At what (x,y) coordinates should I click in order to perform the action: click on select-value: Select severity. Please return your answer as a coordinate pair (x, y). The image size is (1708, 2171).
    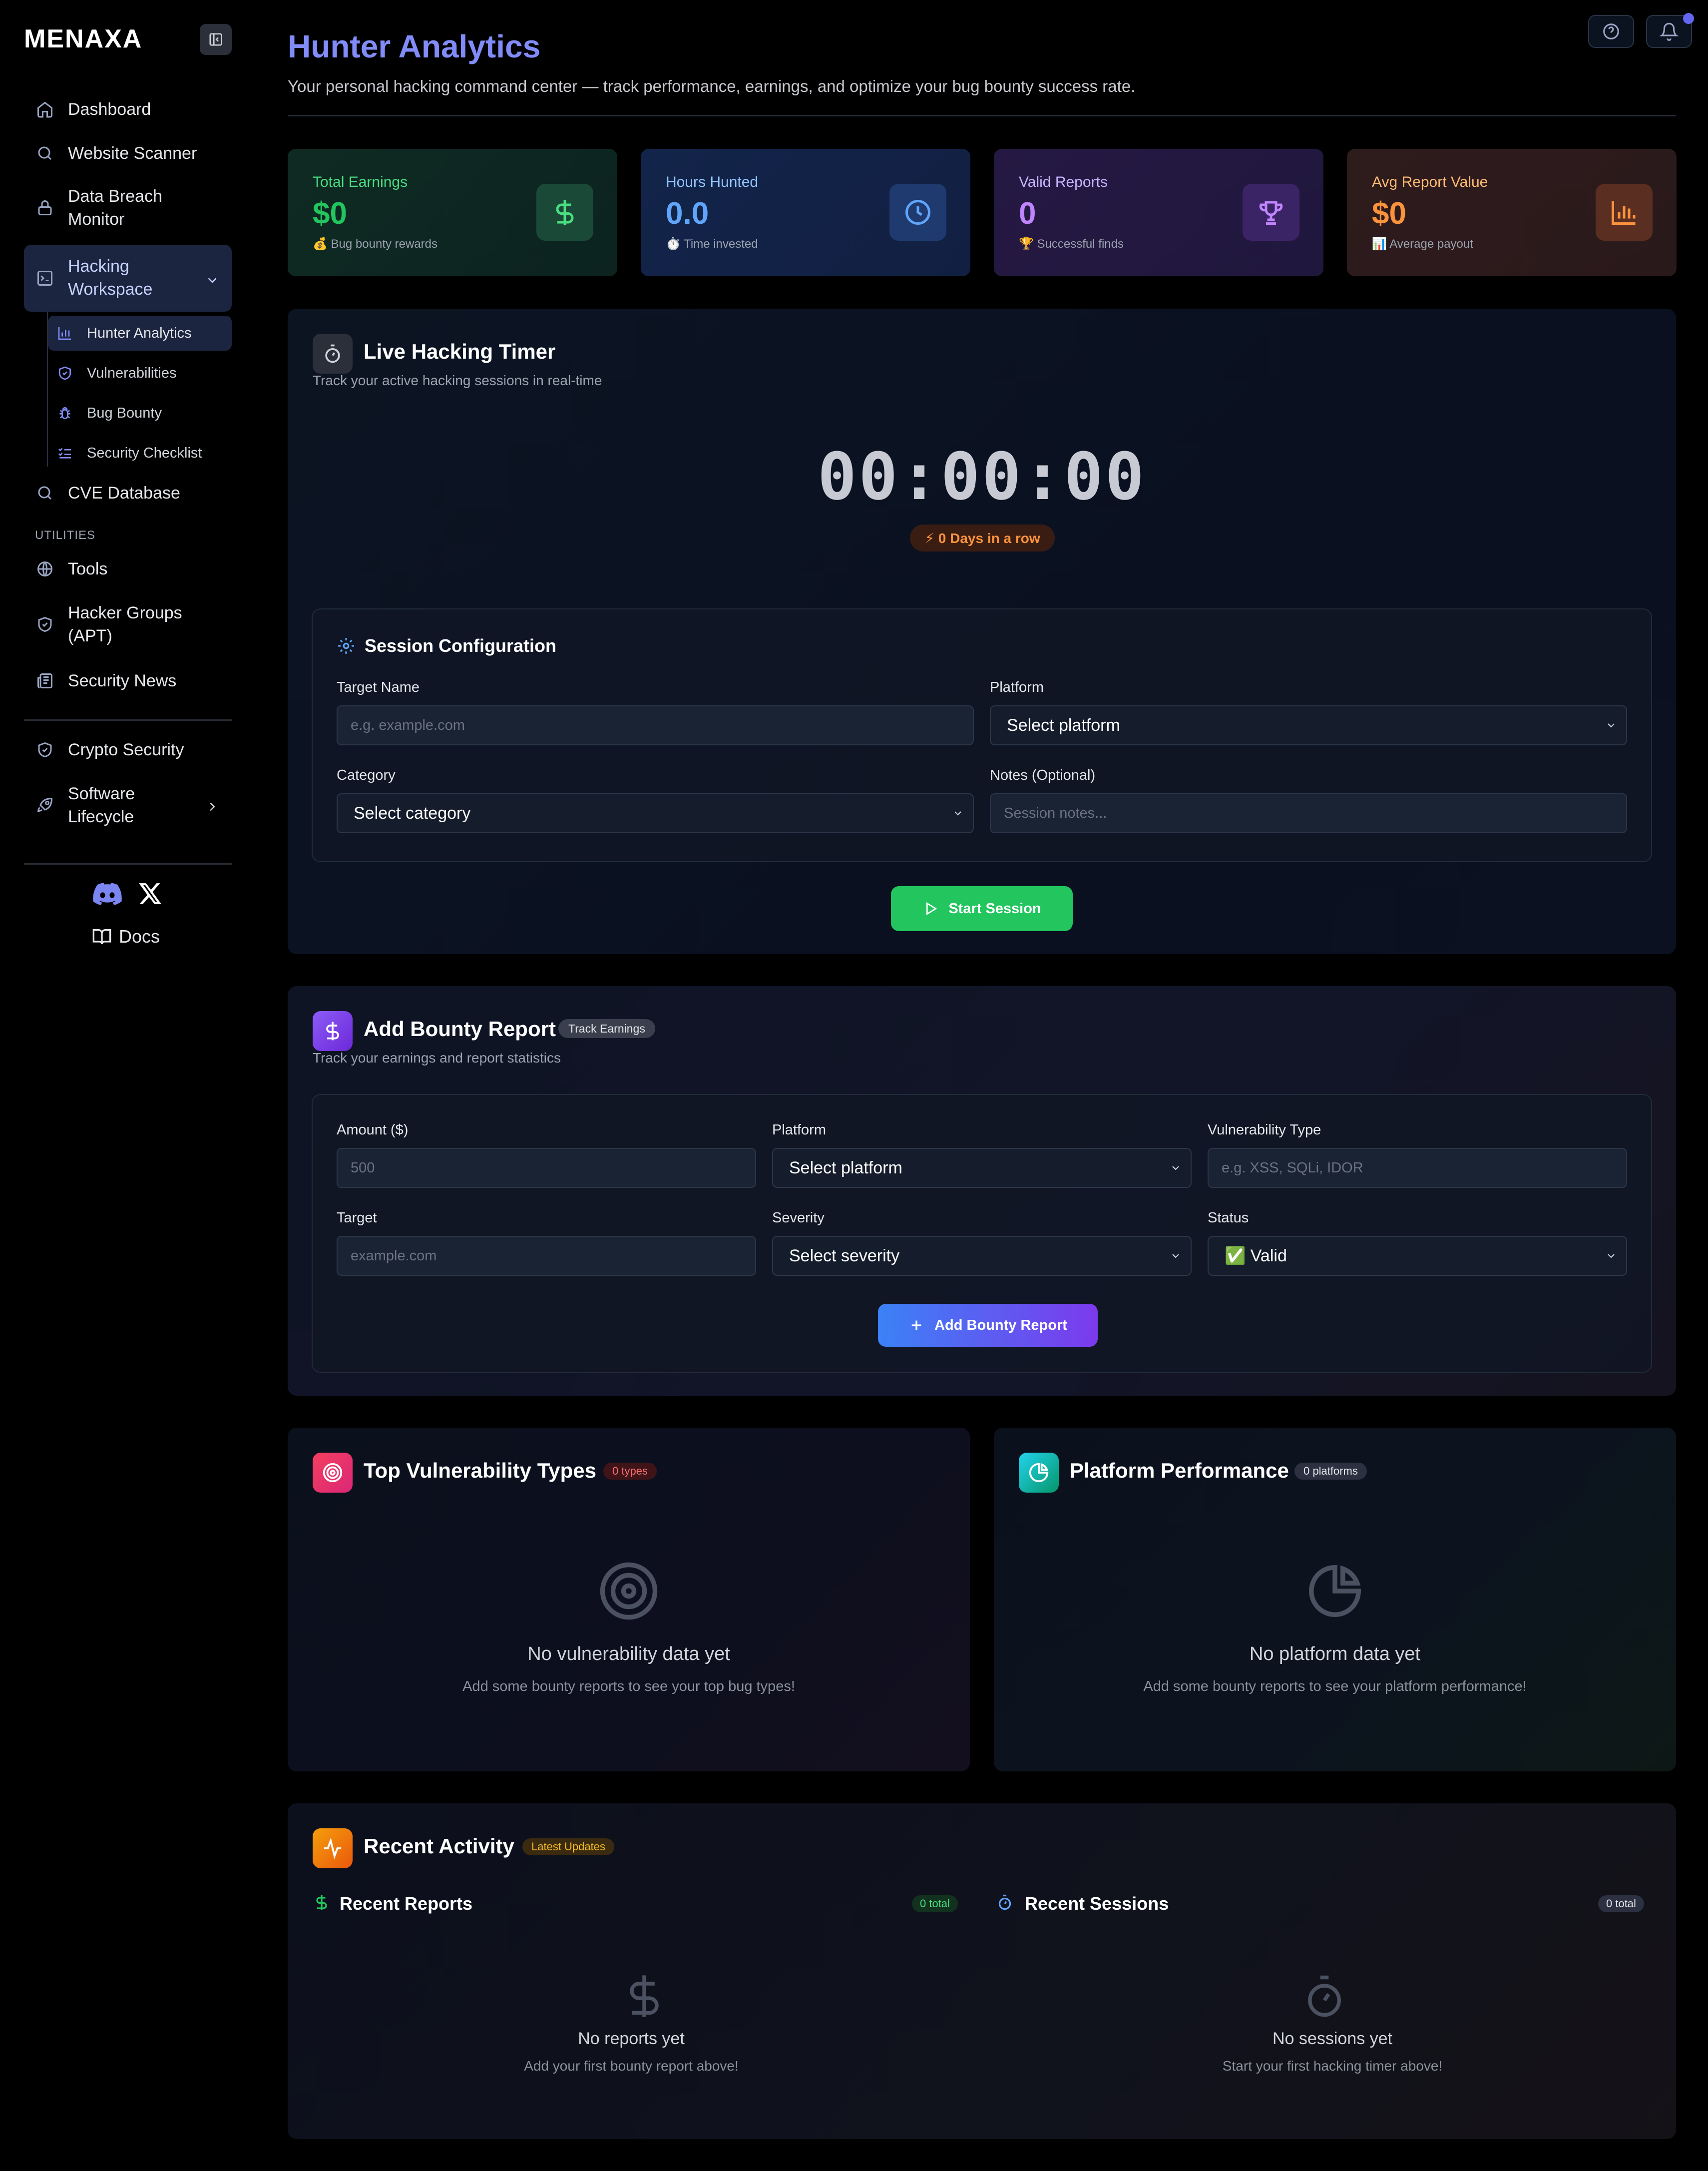
    Looking at the image, I should click on (844, 1256).